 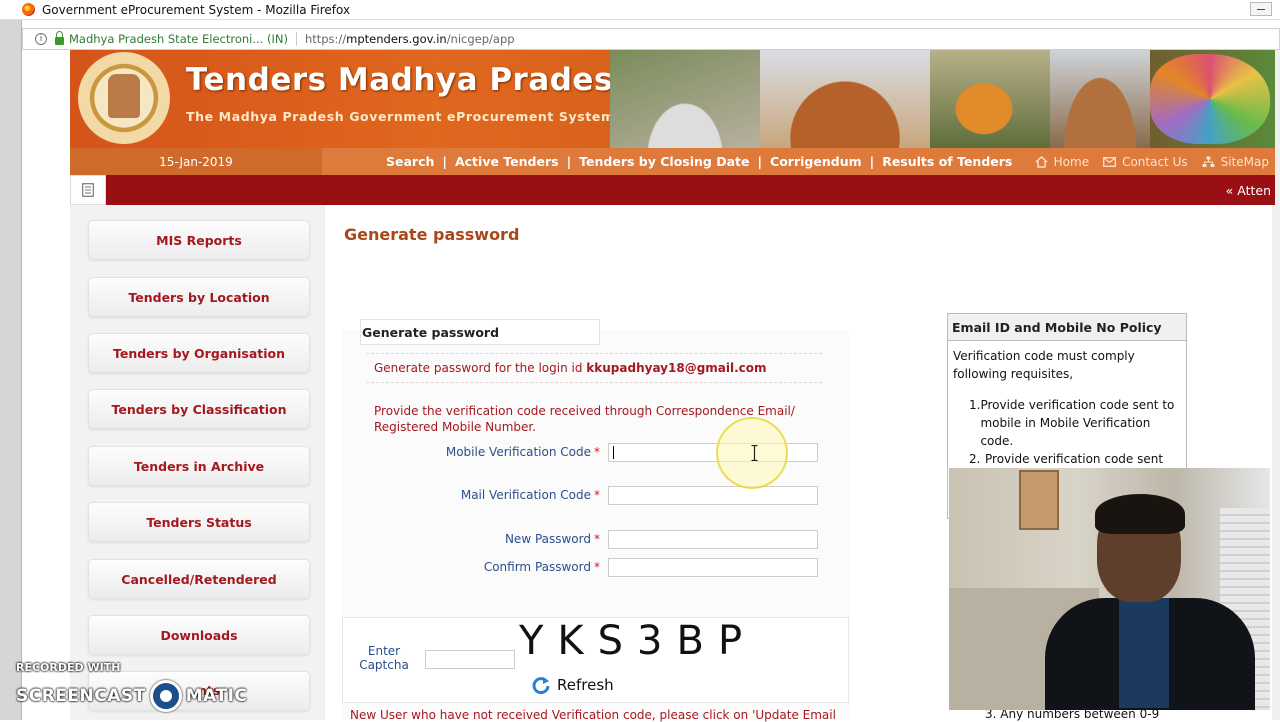 What do you see at coordinates (28, 9) in the screenshot?
I see `firefox-icon` at bounding box center [28, 9].